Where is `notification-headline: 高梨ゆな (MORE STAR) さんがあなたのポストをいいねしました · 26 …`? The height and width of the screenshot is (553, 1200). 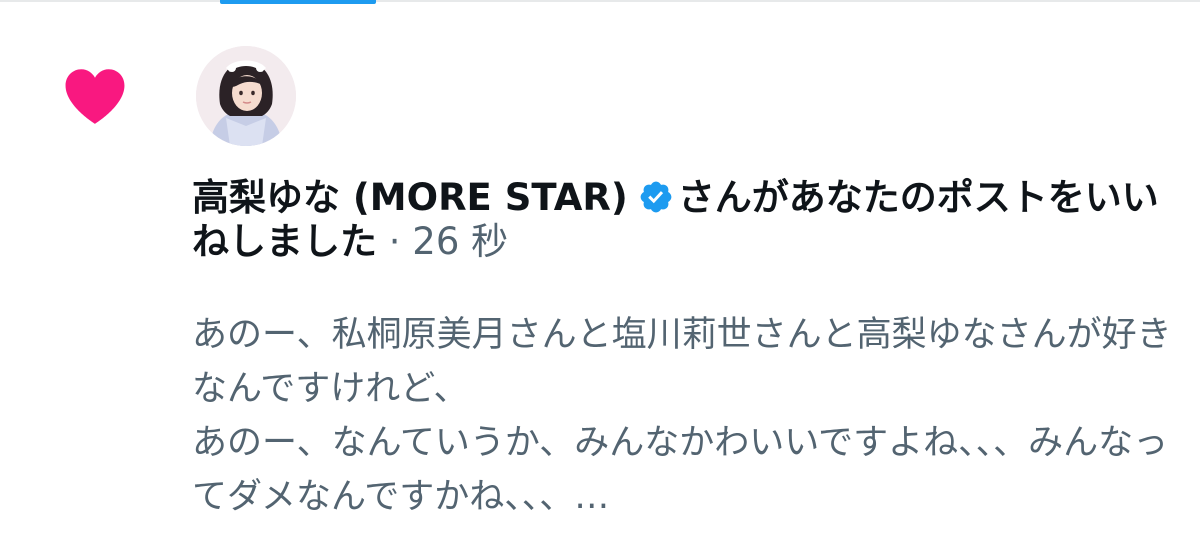 notification-headline: 高梨ゆな (MORE STAR) さんがあなたのポストをいいねしました · 26 … is located at coordinates (684, 220).